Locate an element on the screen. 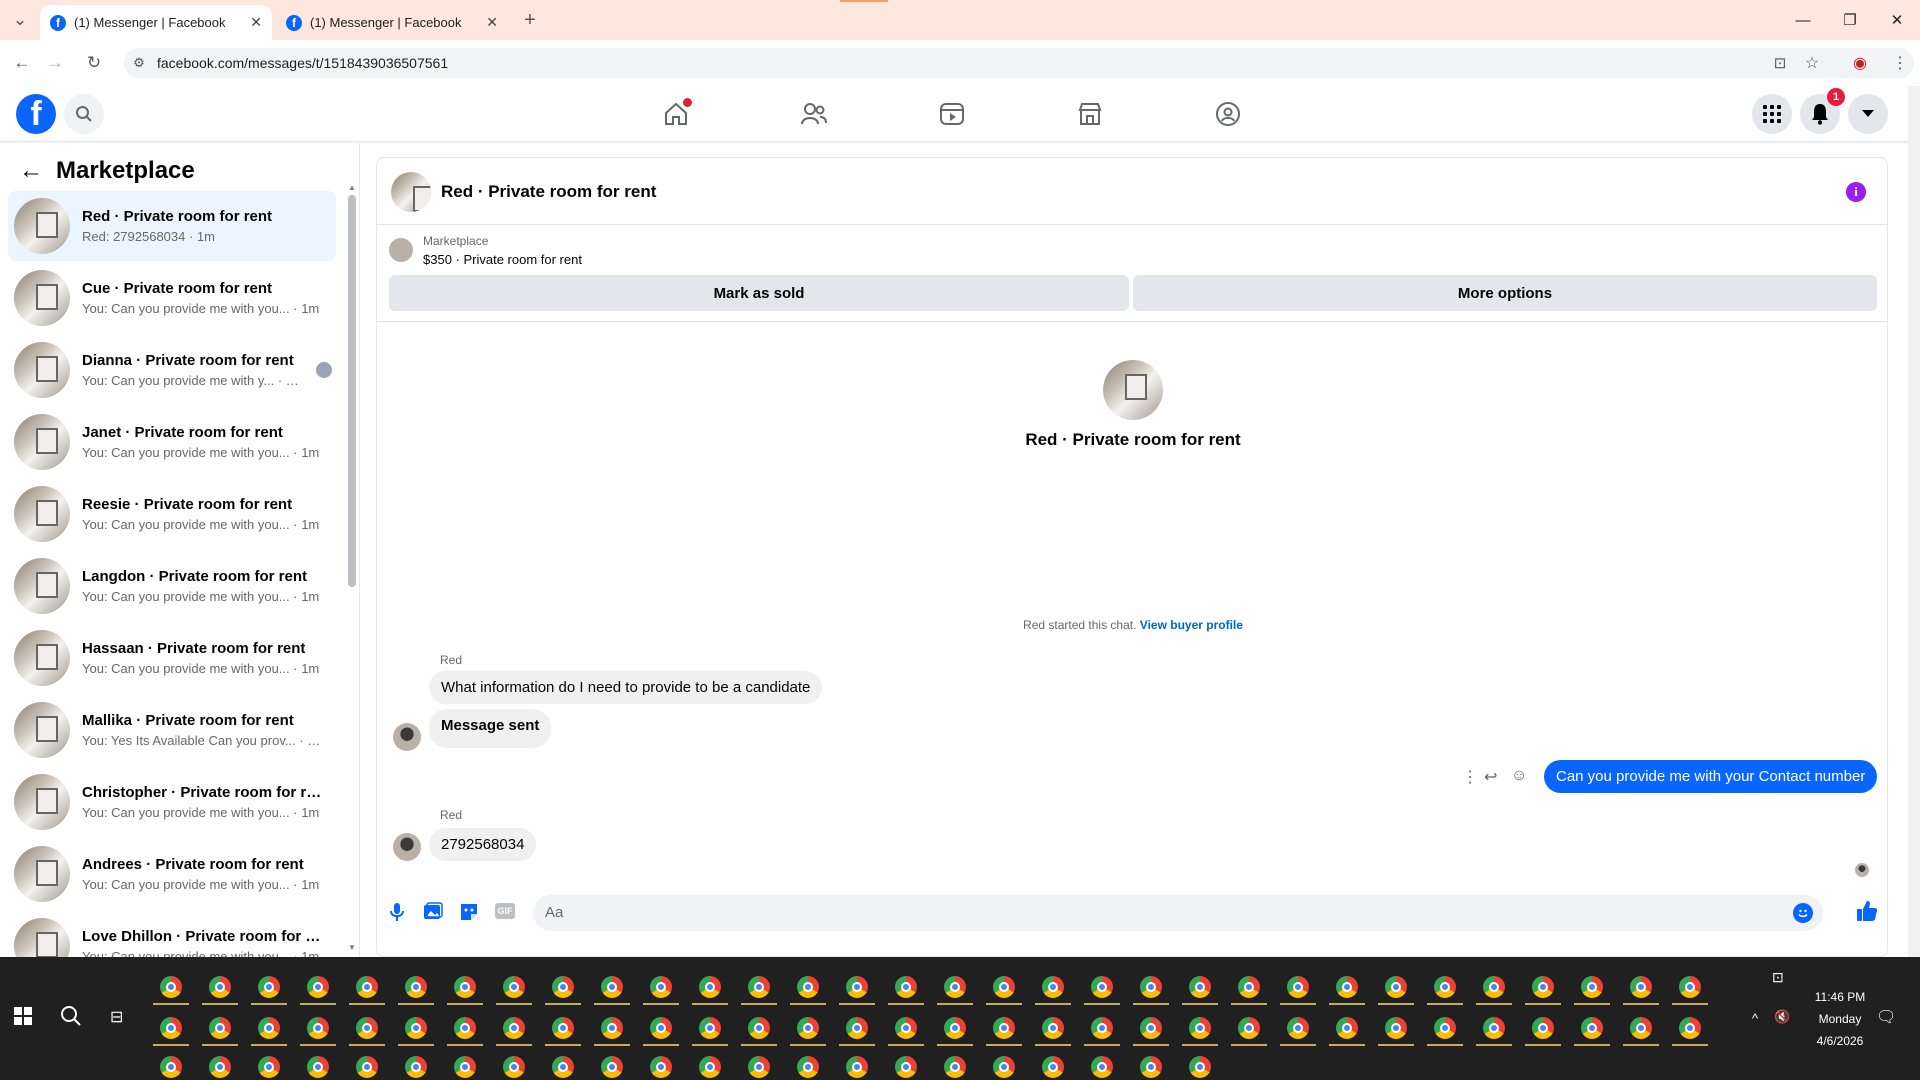 This screenshot has height=1080, width=1920. taskbar-search-icon is located at coordinates (71, 1016).